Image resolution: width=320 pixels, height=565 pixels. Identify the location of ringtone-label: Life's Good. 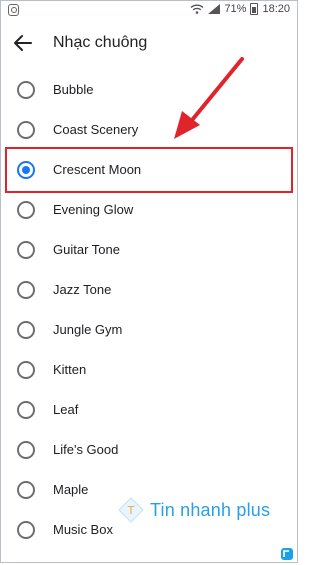
(86, 449).